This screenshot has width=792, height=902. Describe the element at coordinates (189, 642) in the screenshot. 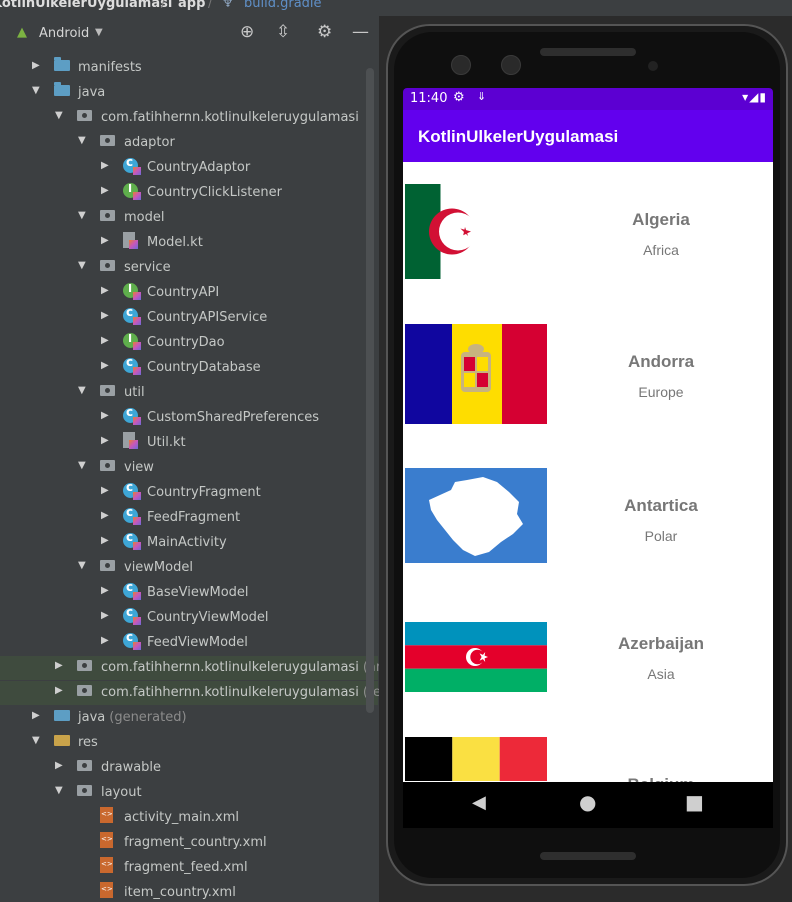

I see `tree-row: ▶ FeedViewModel` at that location.